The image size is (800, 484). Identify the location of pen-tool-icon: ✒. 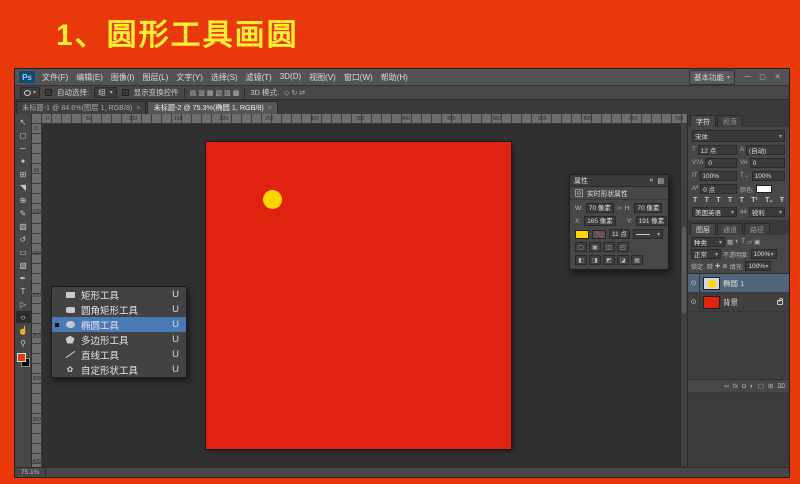
(23, 278).